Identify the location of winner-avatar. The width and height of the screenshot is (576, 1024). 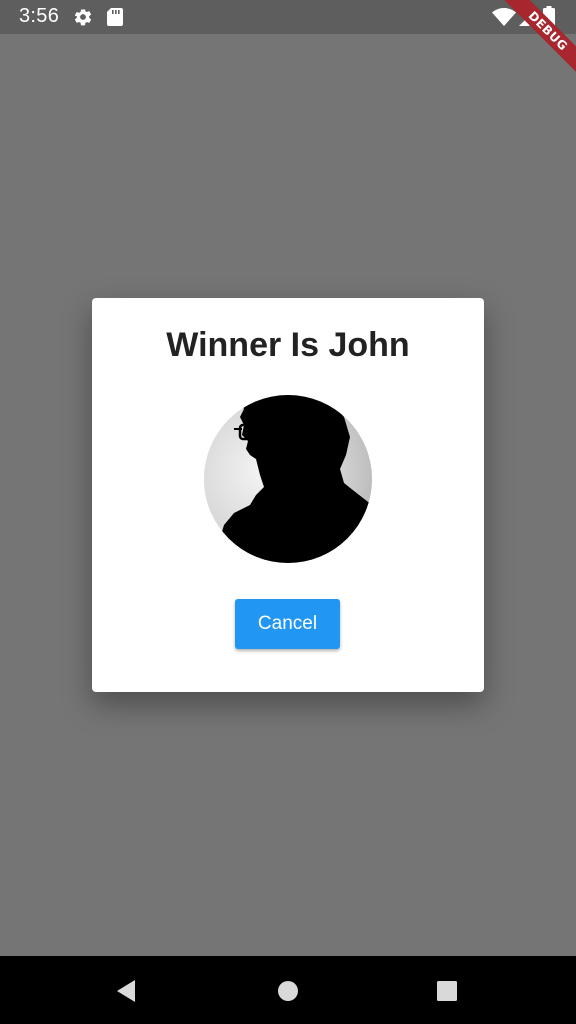
(288, 479).